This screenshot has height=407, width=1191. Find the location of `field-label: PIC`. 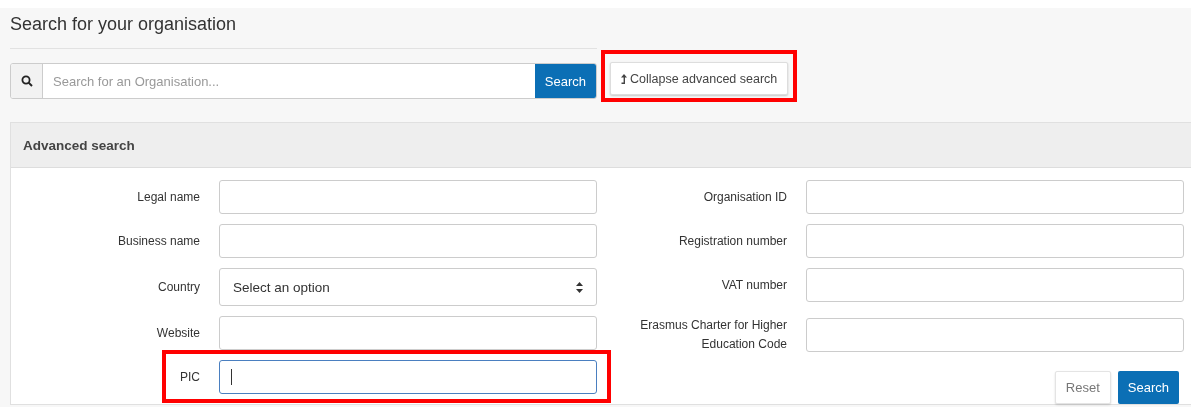

field-label: PIC is located at coordinates (189, 377).